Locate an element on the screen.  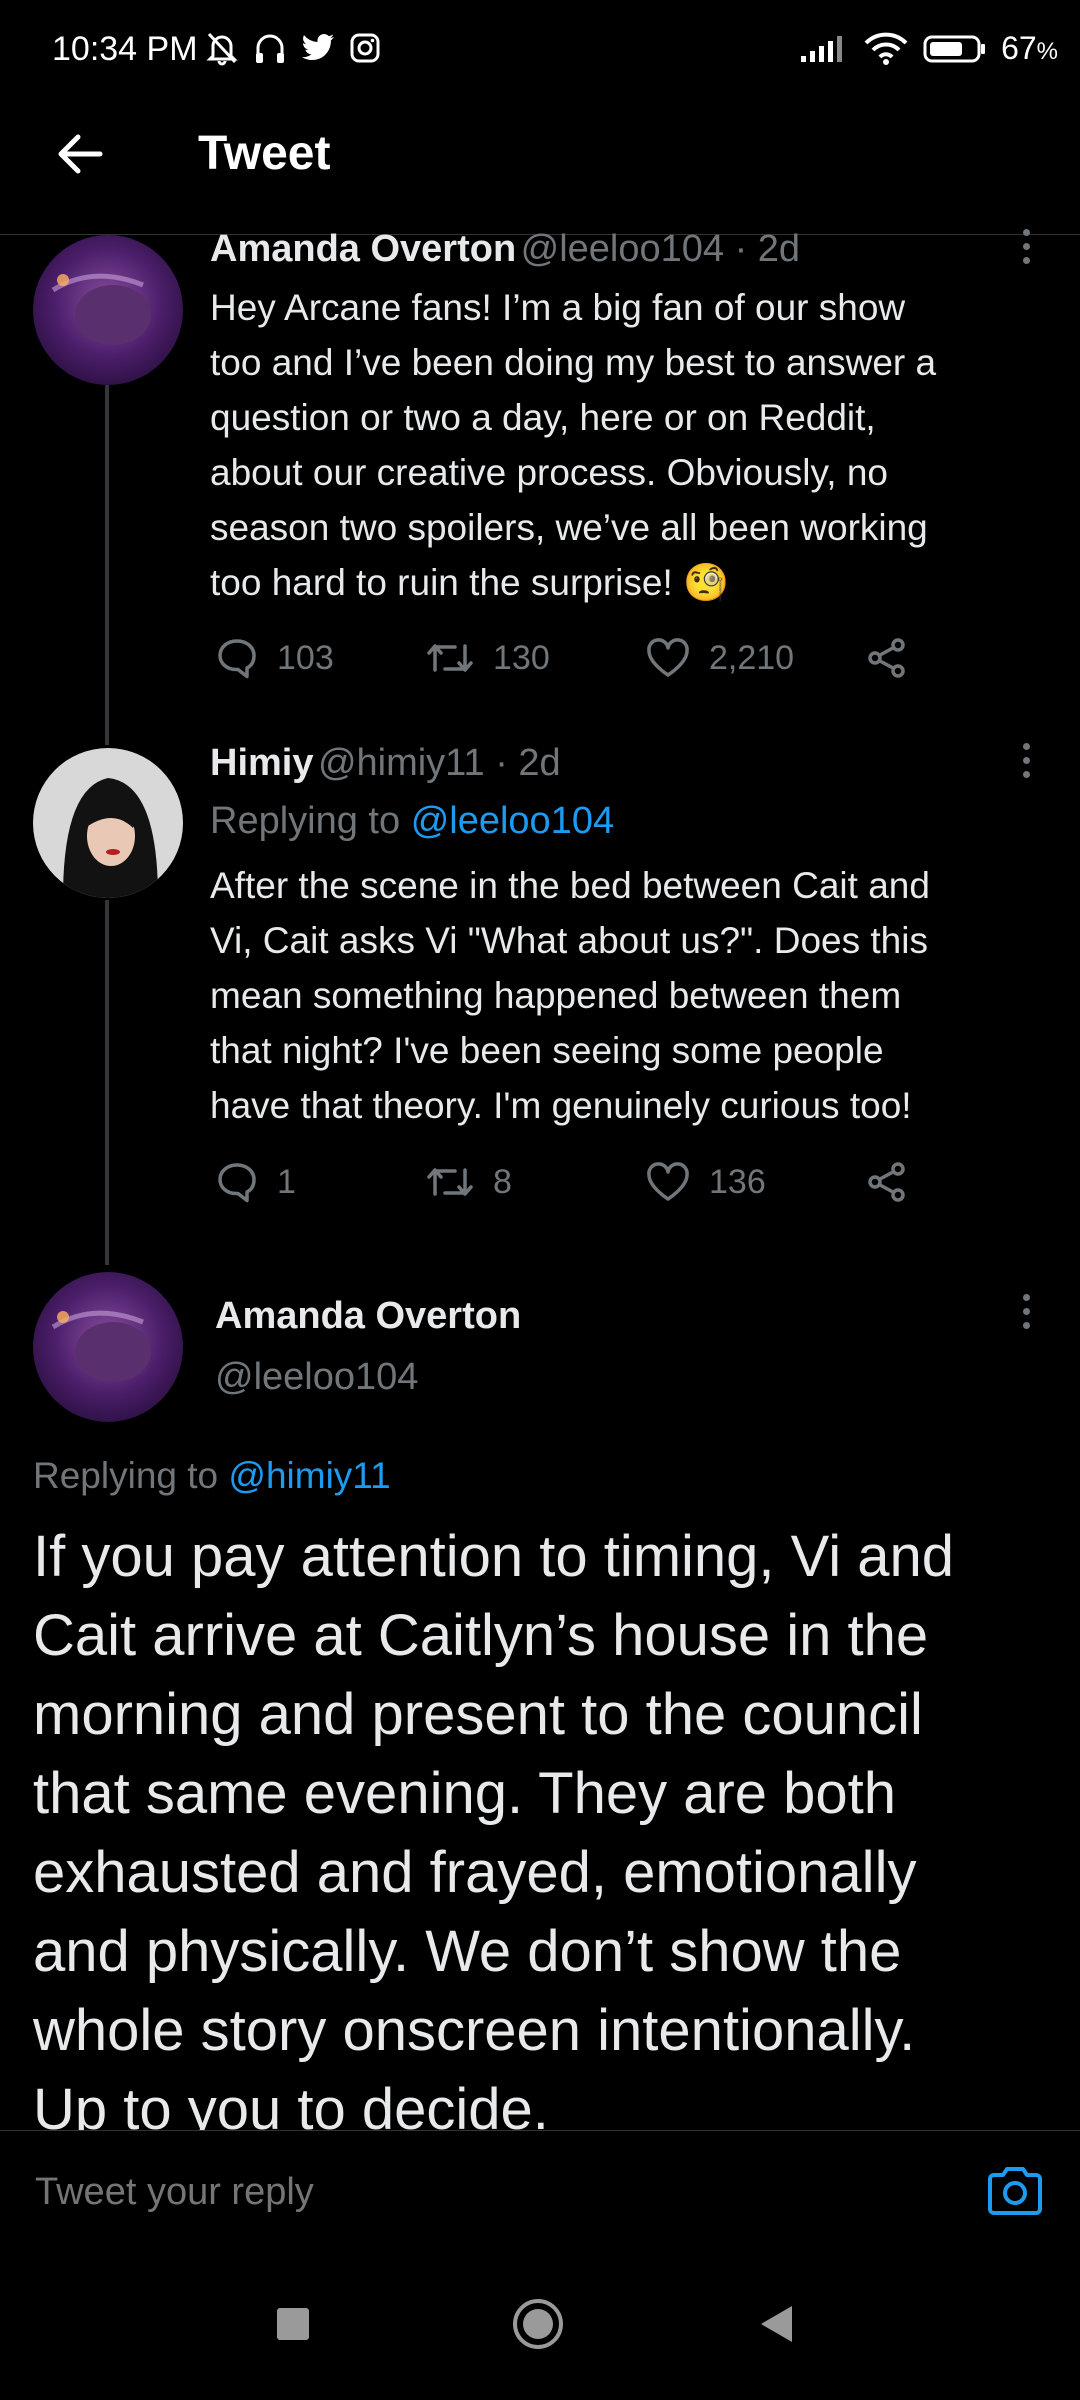
triangle-back-icon is located at coordinates (776, 2324).